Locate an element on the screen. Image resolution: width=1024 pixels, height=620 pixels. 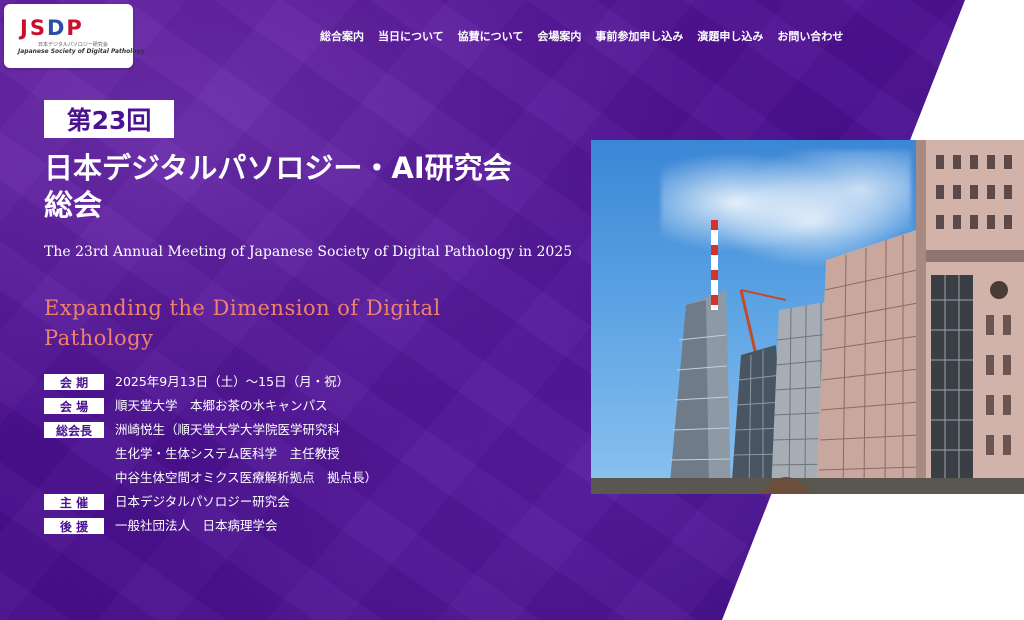
info-label: 後 援 is located at coordinates (74, 526).